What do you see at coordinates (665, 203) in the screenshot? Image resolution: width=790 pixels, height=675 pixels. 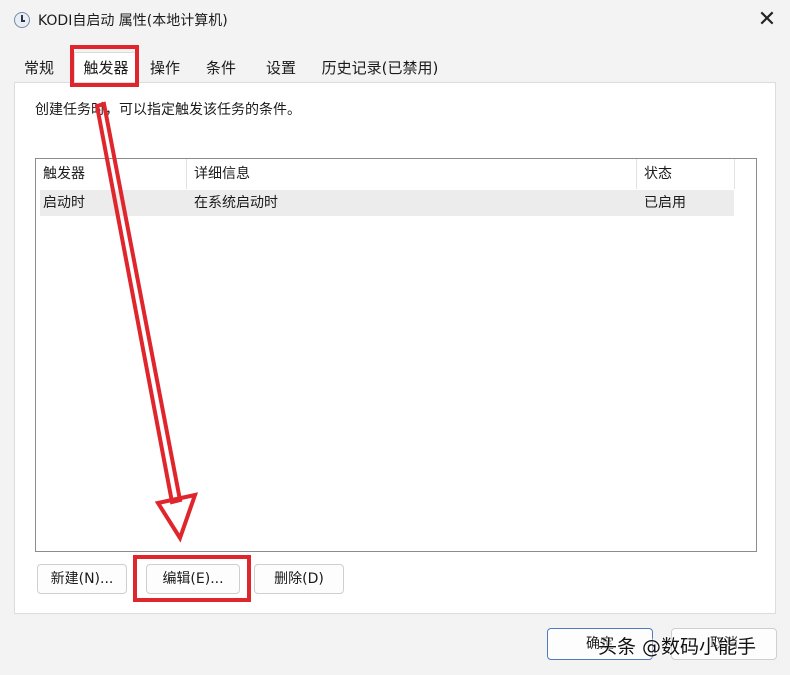 I see `cell-status: 已启用` at bounding box center [665, 203].